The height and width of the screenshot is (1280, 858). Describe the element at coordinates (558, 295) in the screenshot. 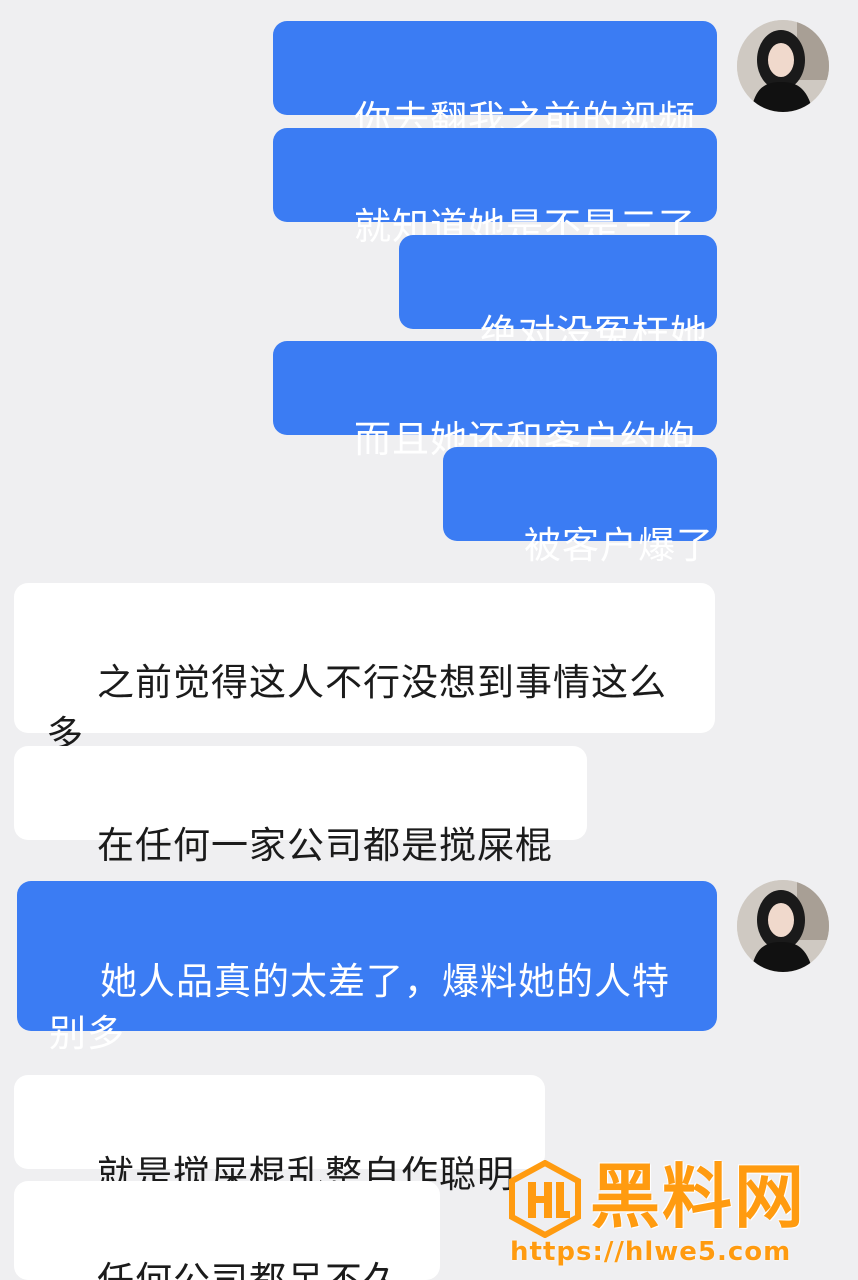

I see `message-bubble-outgoing: 绝对没冤枉她` at that location.